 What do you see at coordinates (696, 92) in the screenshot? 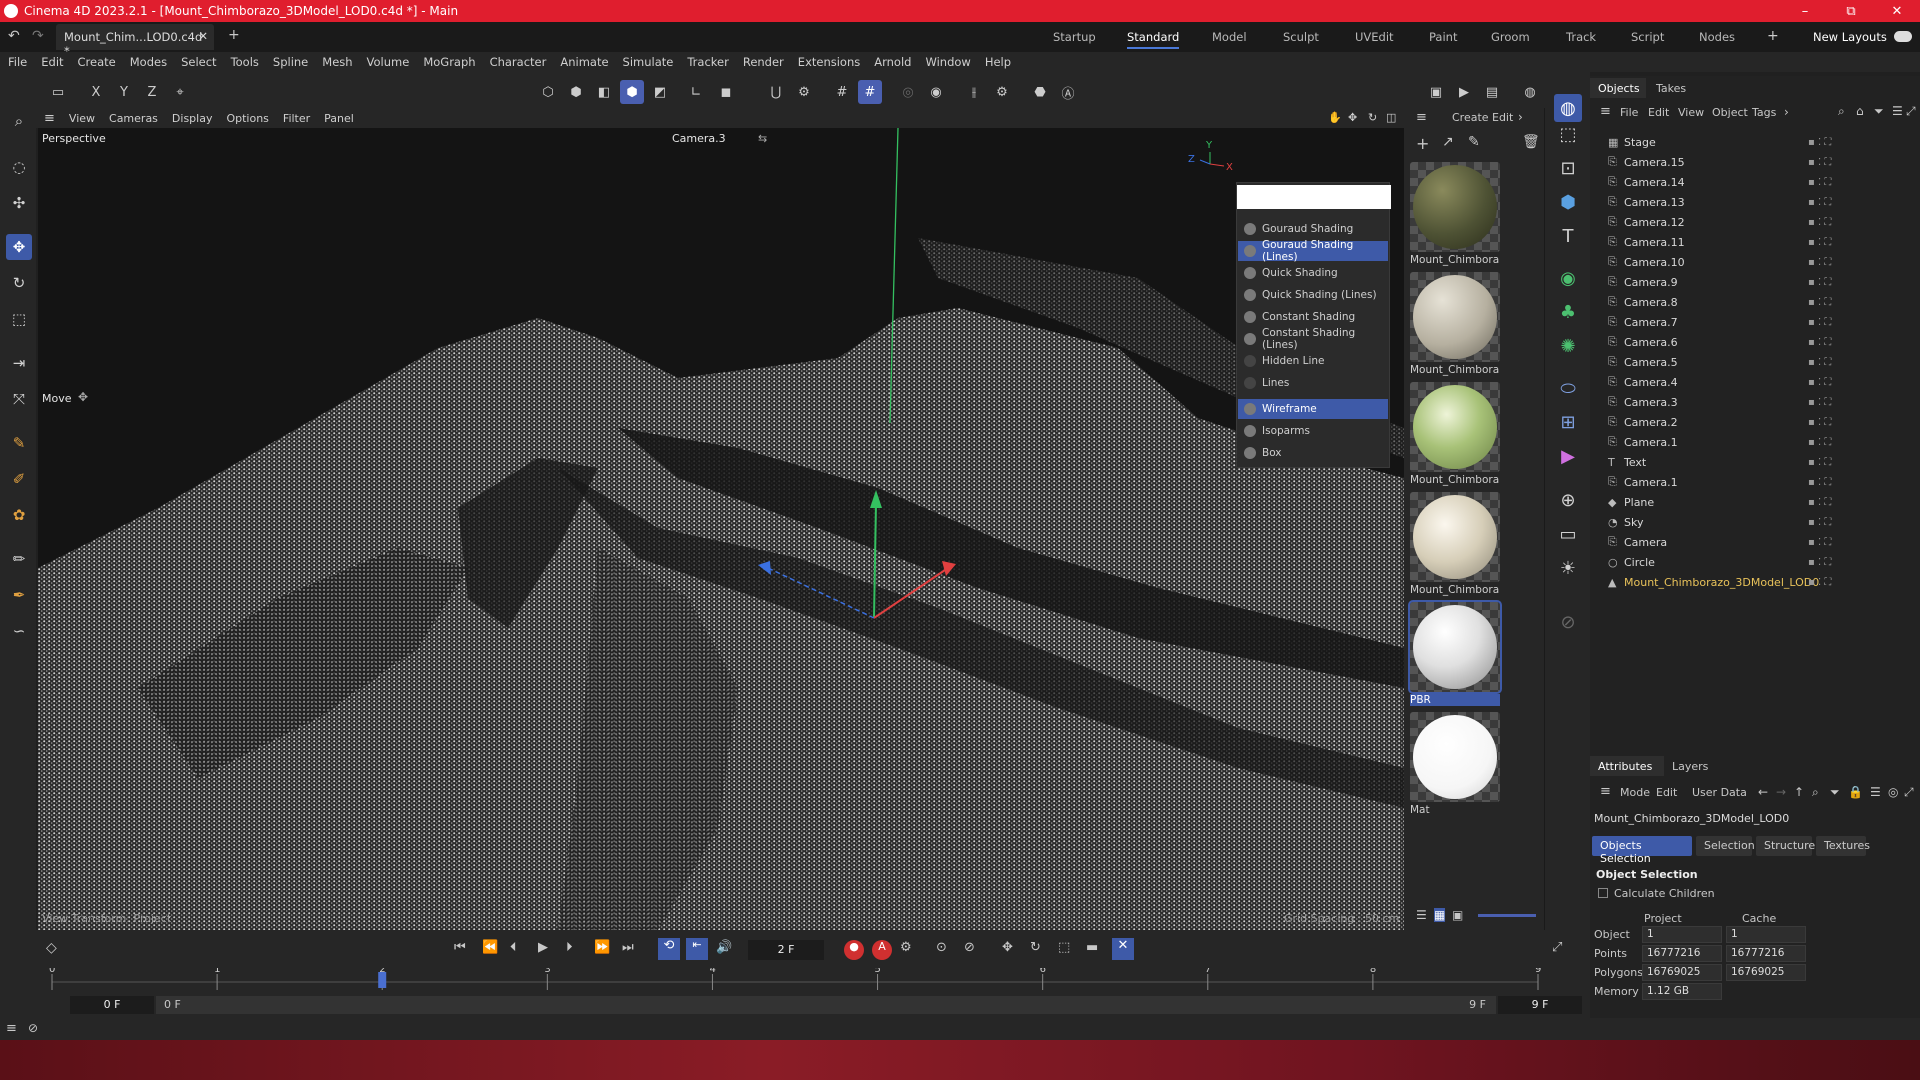
I see `axis-mode-icon: ∟` at bounding box center [696, 92].